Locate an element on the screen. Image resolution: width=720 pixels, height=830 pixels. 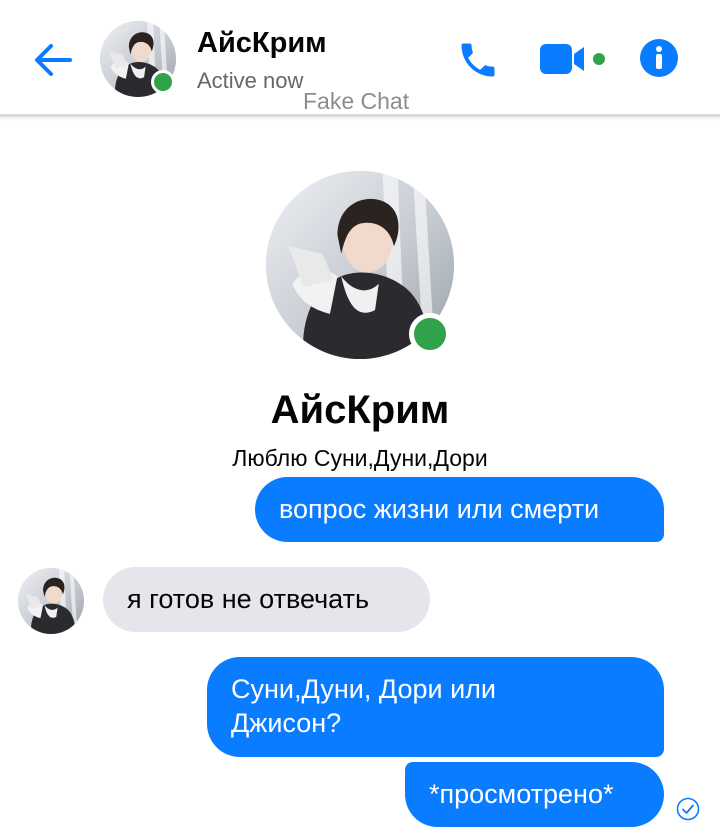
delivered-check-icon is located at coordinates (688, 809).